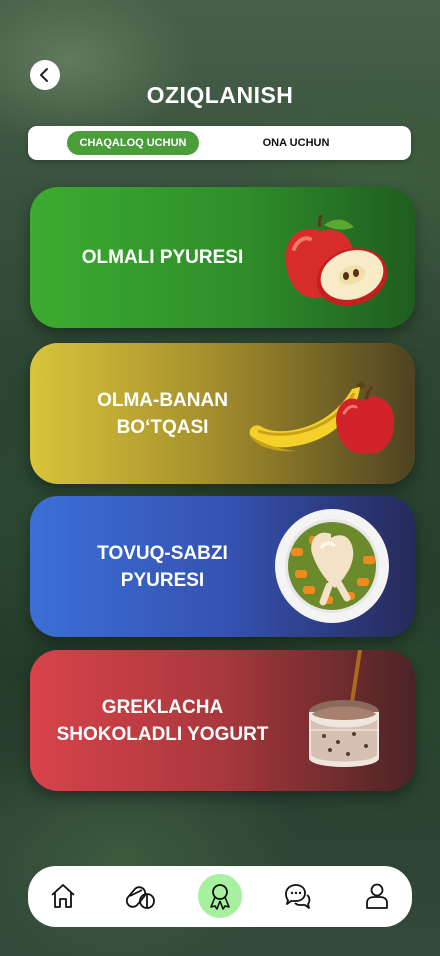 The image size is (440, 956). I want to click on recipe-card-label: TOVUQ-SABZI PYURESI, so click(162, 566).